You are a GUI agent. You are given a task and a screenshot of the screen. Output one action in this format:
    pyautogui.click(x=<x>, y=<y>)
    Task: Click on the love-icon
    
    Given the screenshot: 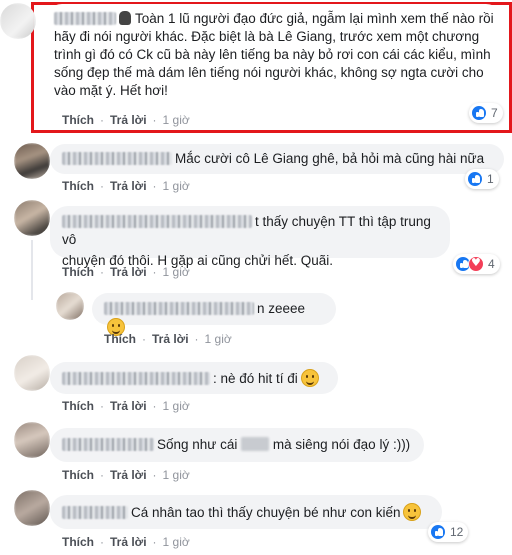 What is the action you would take?
    pyautogui.click(x=476, y=264)
    